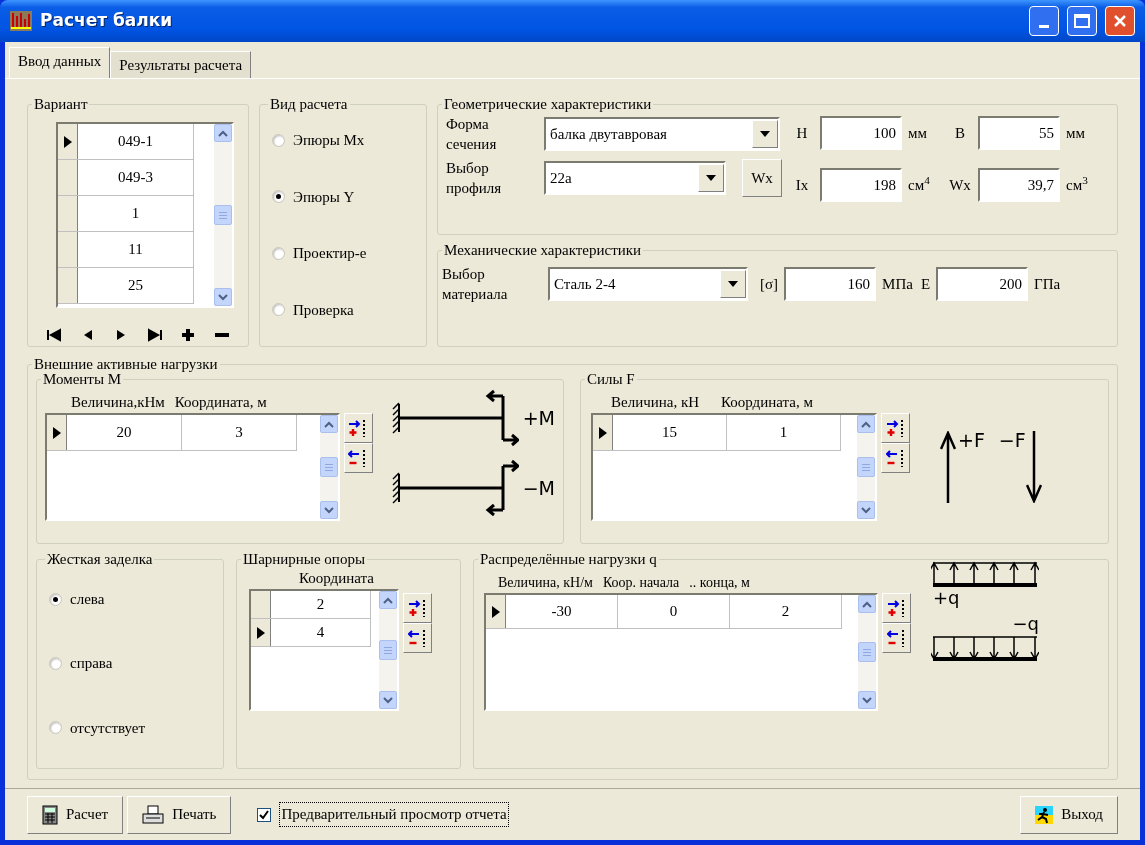 The width and height of the screenshot is (1145, 845). What do you see at coordinates (548, 104) in the screenshot?
I see `group-title: Геометрические характеристики` at bounding box center [548, 104].